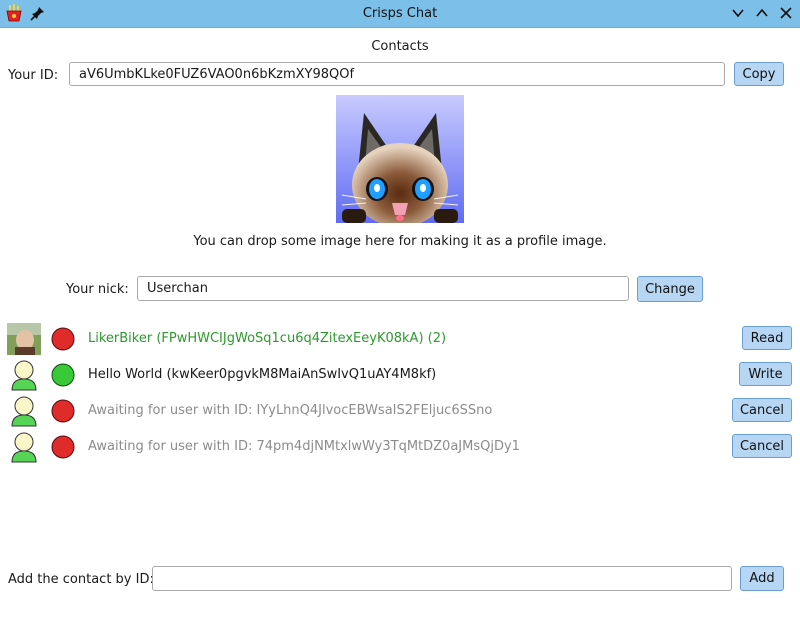 Image resolution: width=800 pixels, height=627 pixels. I want to click on add-contact-id-field, so click(442, 578).